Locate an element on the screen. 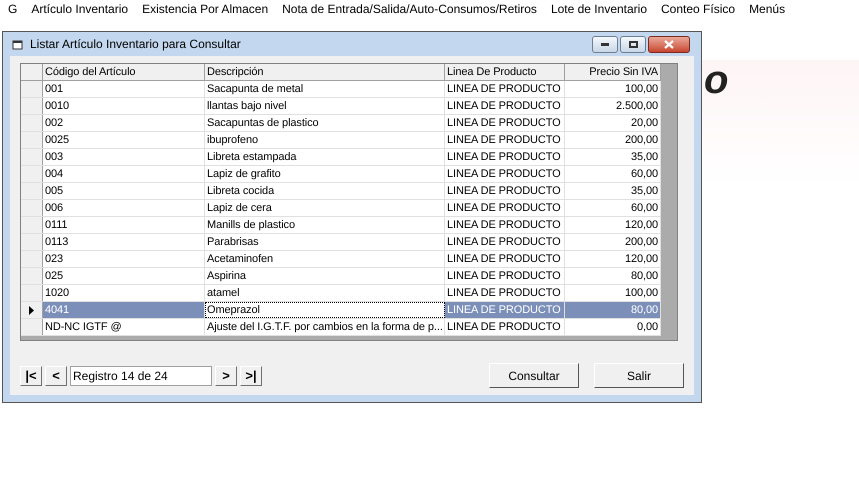 The height and width of the screenshot is (481, 859). table-row: 0025 ibuprofeno LINEA DE PRODUCTO 200,00 is located at coordinates (341, 140).